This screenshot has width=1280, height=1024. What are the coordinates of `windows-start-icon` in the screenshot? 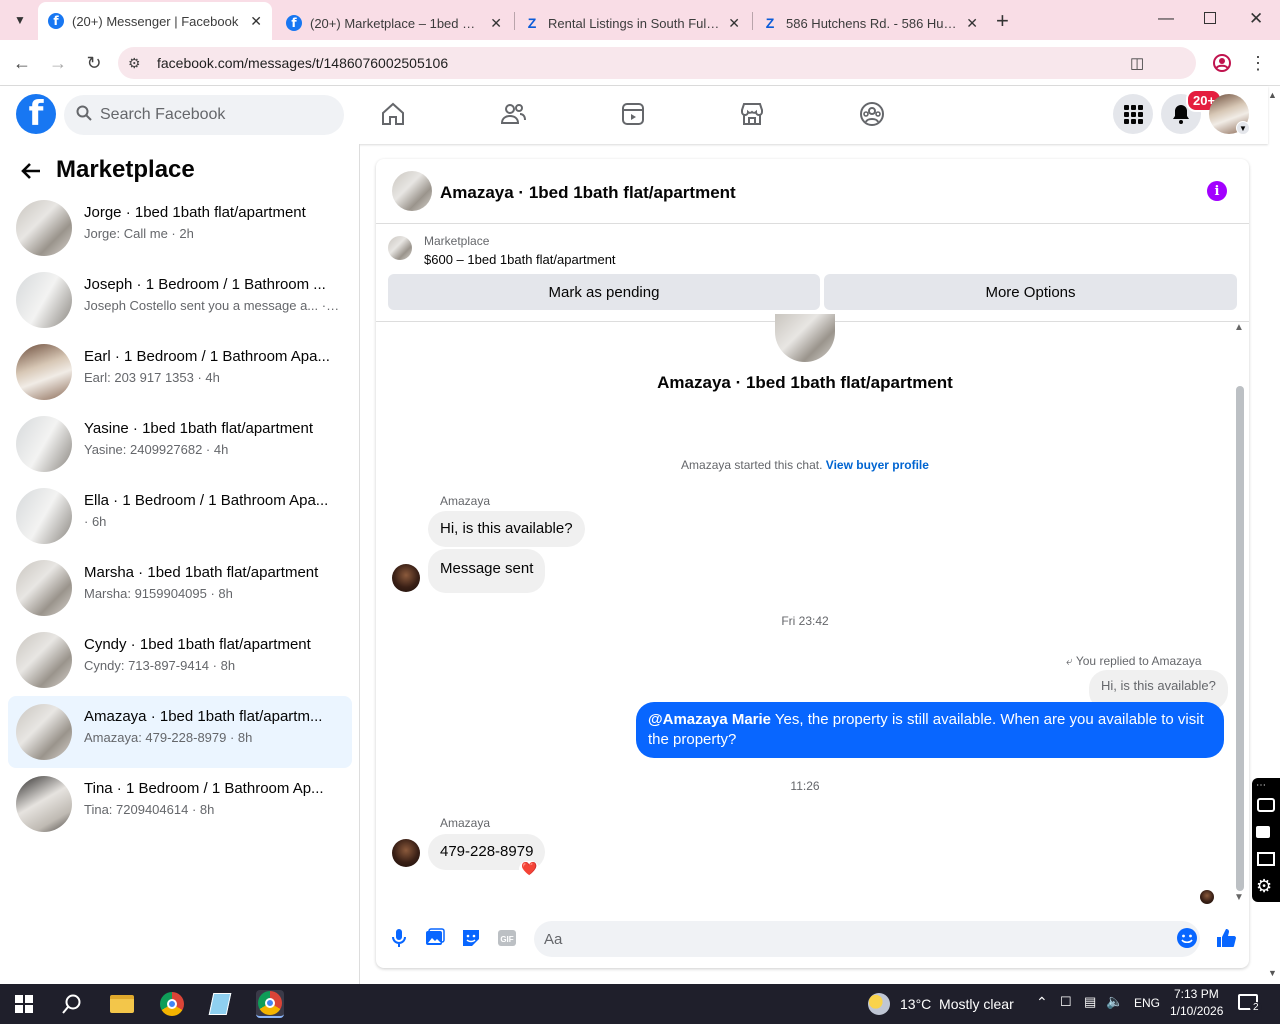 It's located at (24, 1004).